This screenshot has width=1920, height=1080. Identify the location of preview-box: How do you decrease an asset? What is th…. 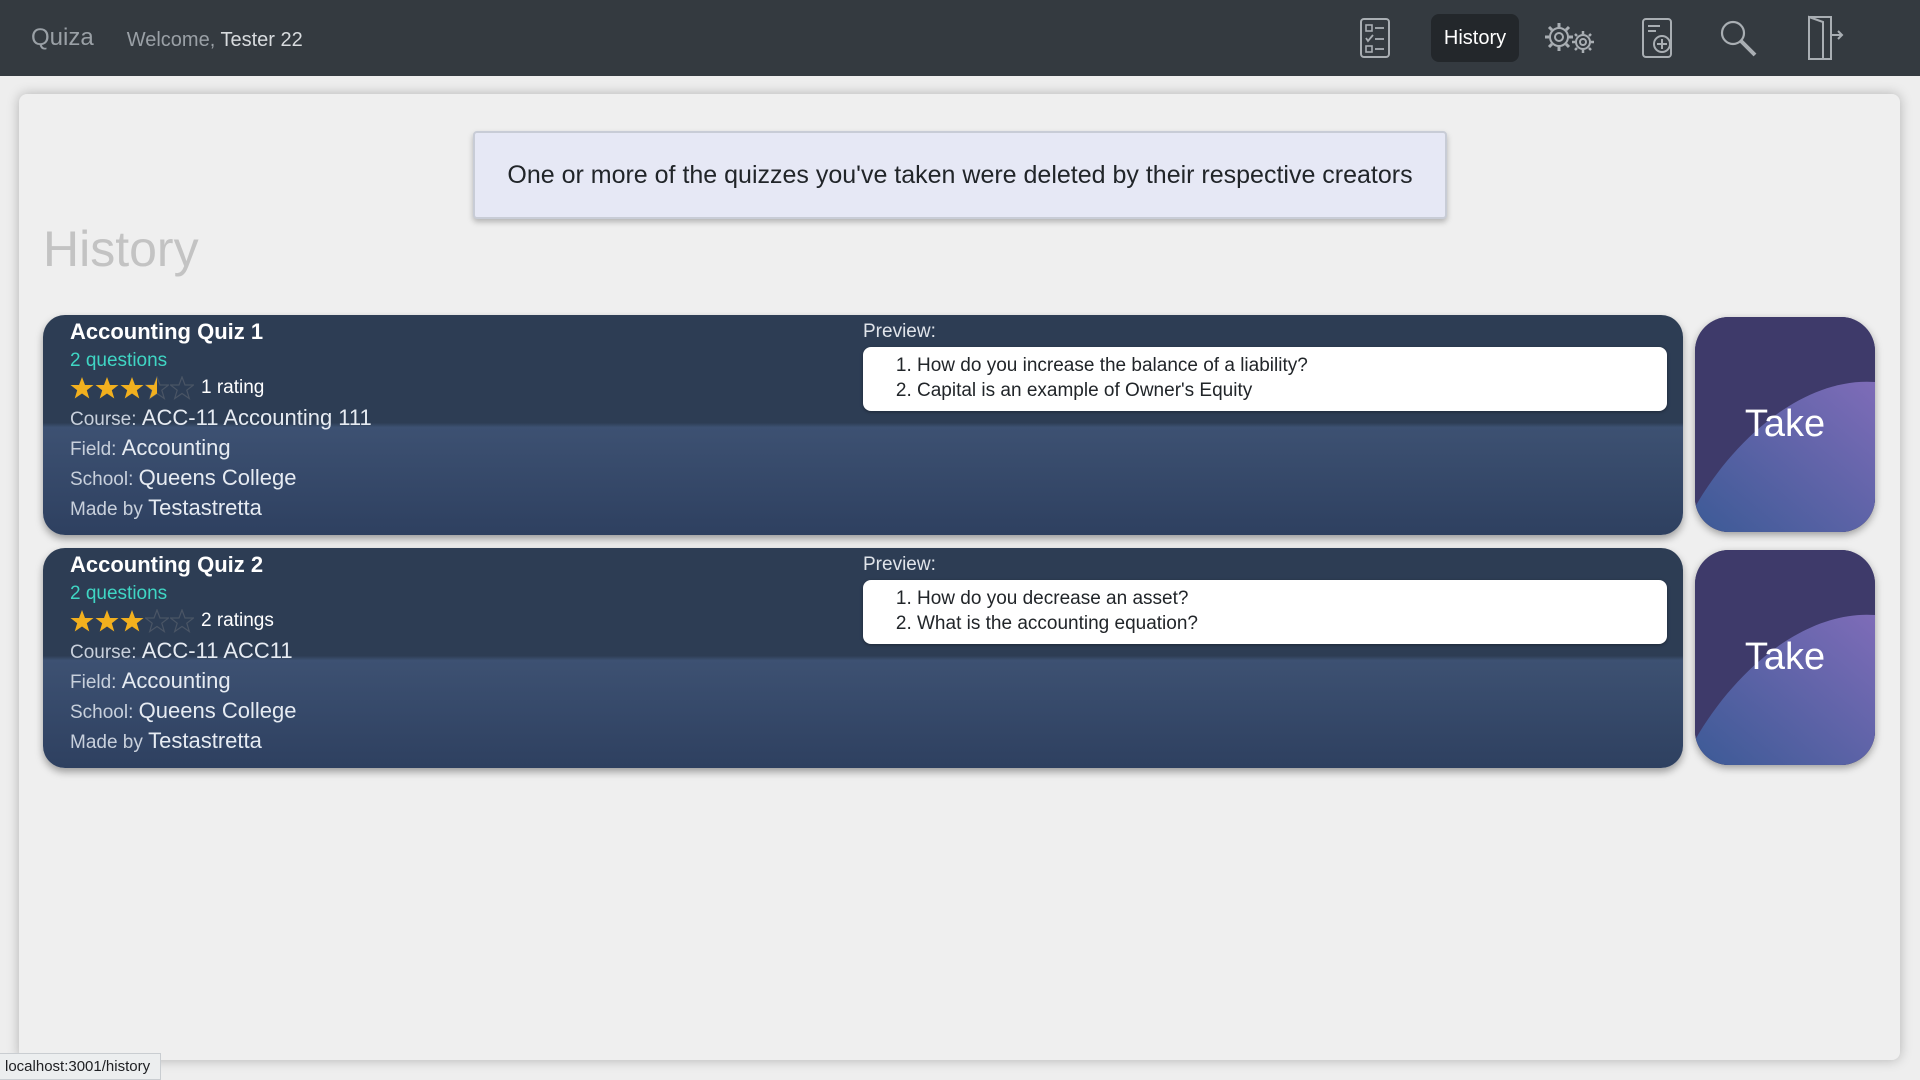
(1265, 612).